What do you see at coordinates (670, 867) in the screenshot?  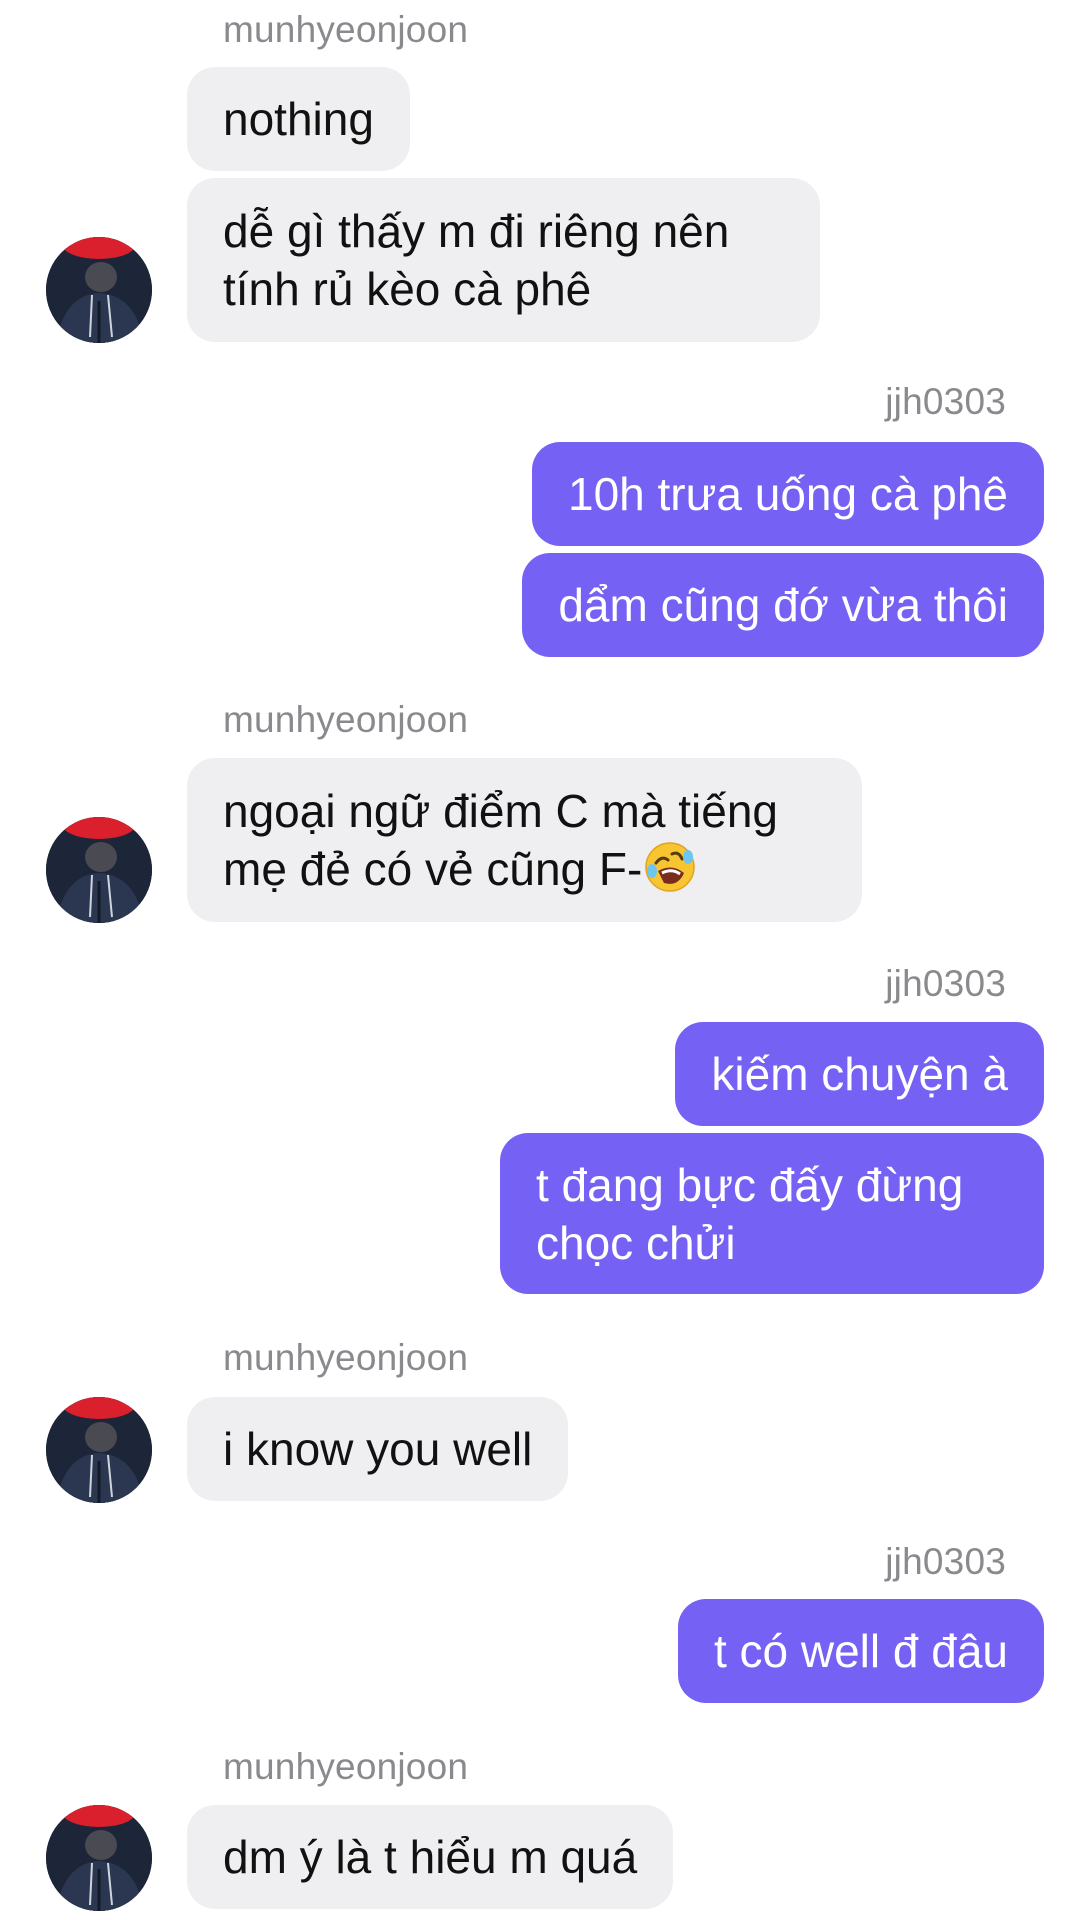 I see `rolling-laughing-emoji-icon` at bounding box center [670, 867].